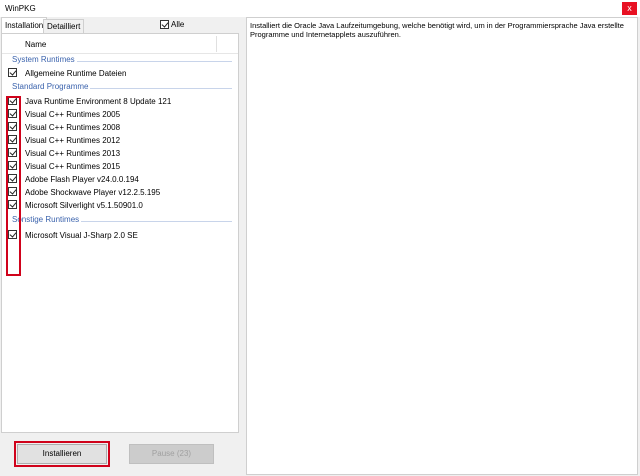 This screenshot has width=640, height=476. I want to click on item-label: Visual C++ Runtimes 2015, so click(73, 166).